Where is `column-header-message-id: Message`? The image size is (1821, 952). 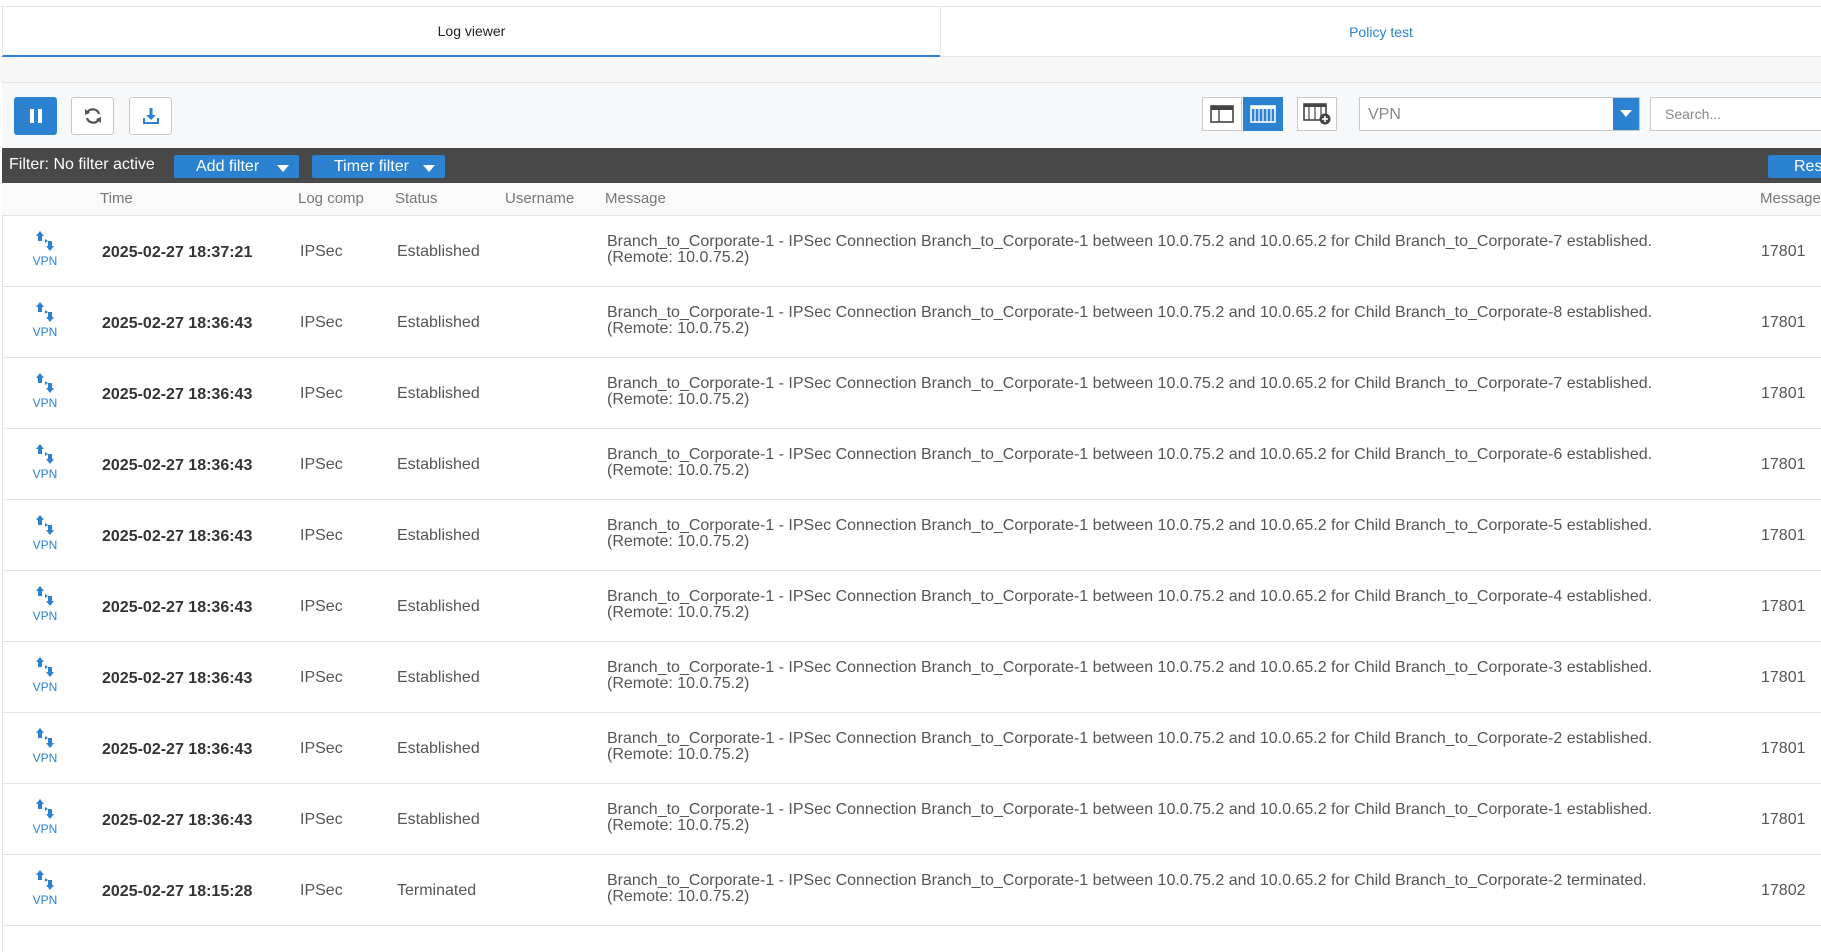
column-header-message-id: Message is located at coordinates (1790, 198).